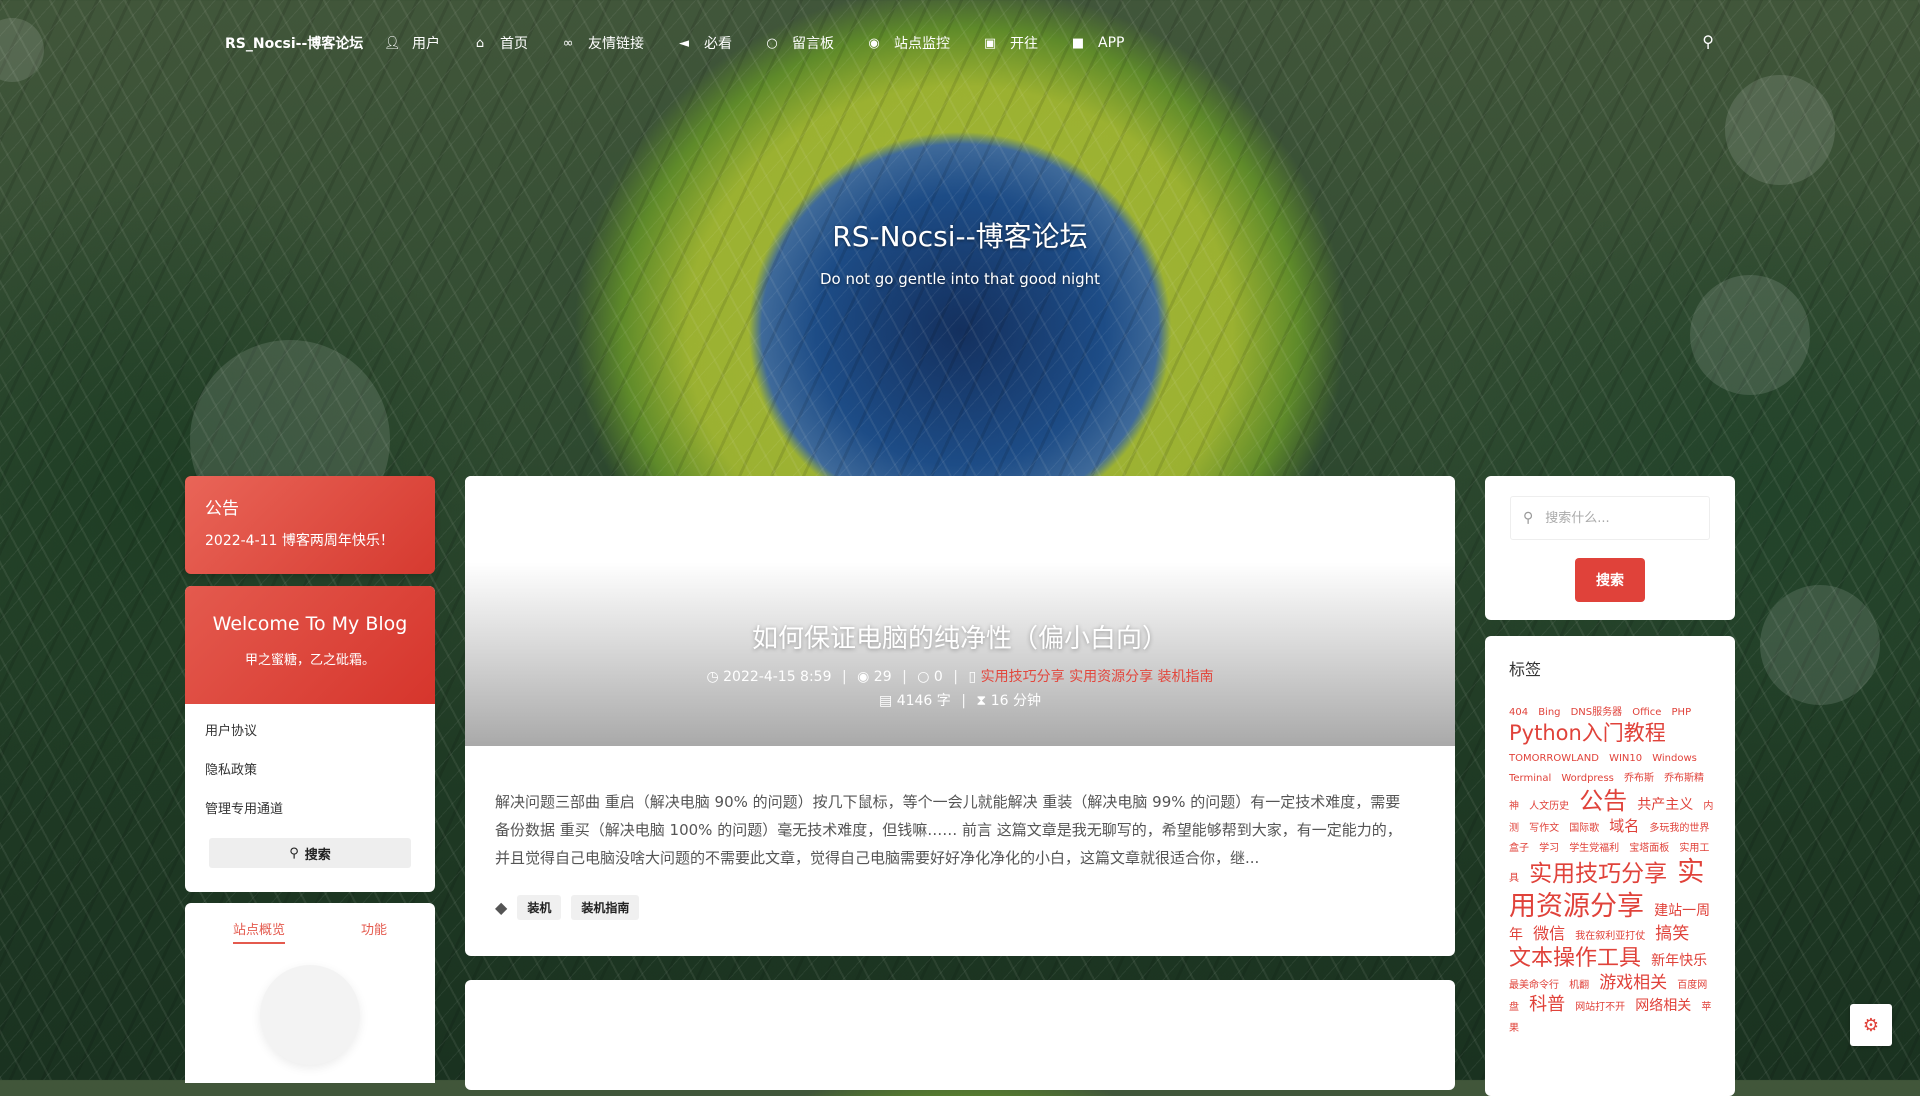 Image resolution: width=1920 pixels, height=1096 pixels. Describe the element at coordinates (1549, 933) in the screenshot. I see `tag-cloud-item: 微信` at that location.